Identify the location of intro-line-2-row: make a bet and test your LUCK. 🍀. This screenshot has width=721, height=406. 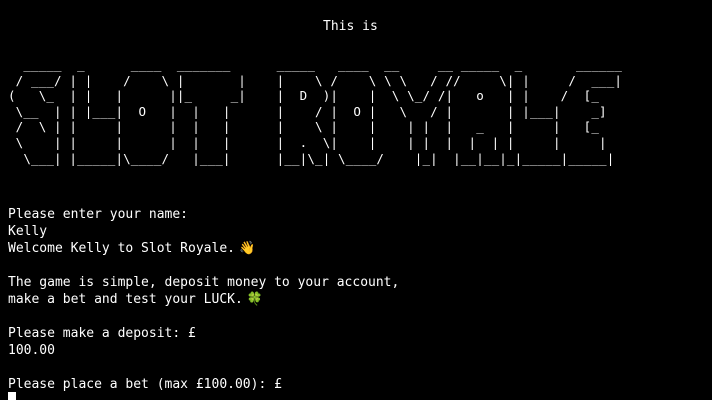
(135, 299).